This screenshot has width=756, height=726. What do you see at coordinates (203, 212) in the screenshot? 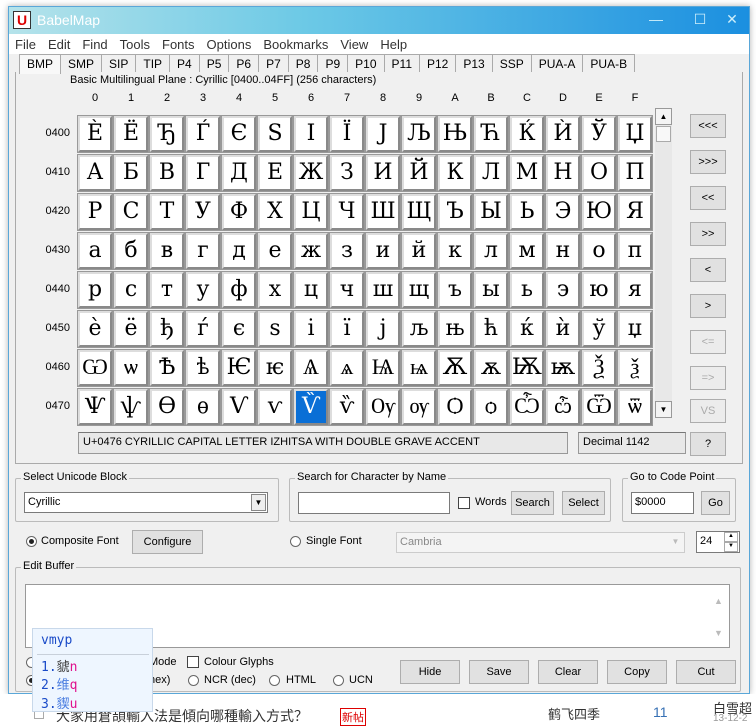
I see `character-cell: У` at bounding box center [203, 212].